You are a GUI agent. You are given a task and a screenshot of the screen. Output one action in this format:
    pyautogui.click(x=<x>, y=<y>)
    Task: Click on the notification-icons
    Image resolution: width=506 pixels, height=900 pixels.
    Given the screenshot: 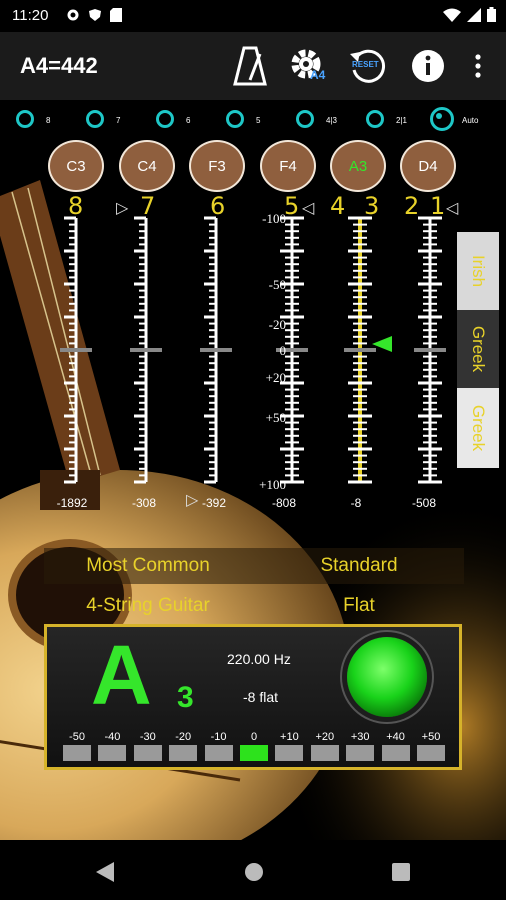 What is the action you would take?
    pyautogui.click(x=94, y=15)
    